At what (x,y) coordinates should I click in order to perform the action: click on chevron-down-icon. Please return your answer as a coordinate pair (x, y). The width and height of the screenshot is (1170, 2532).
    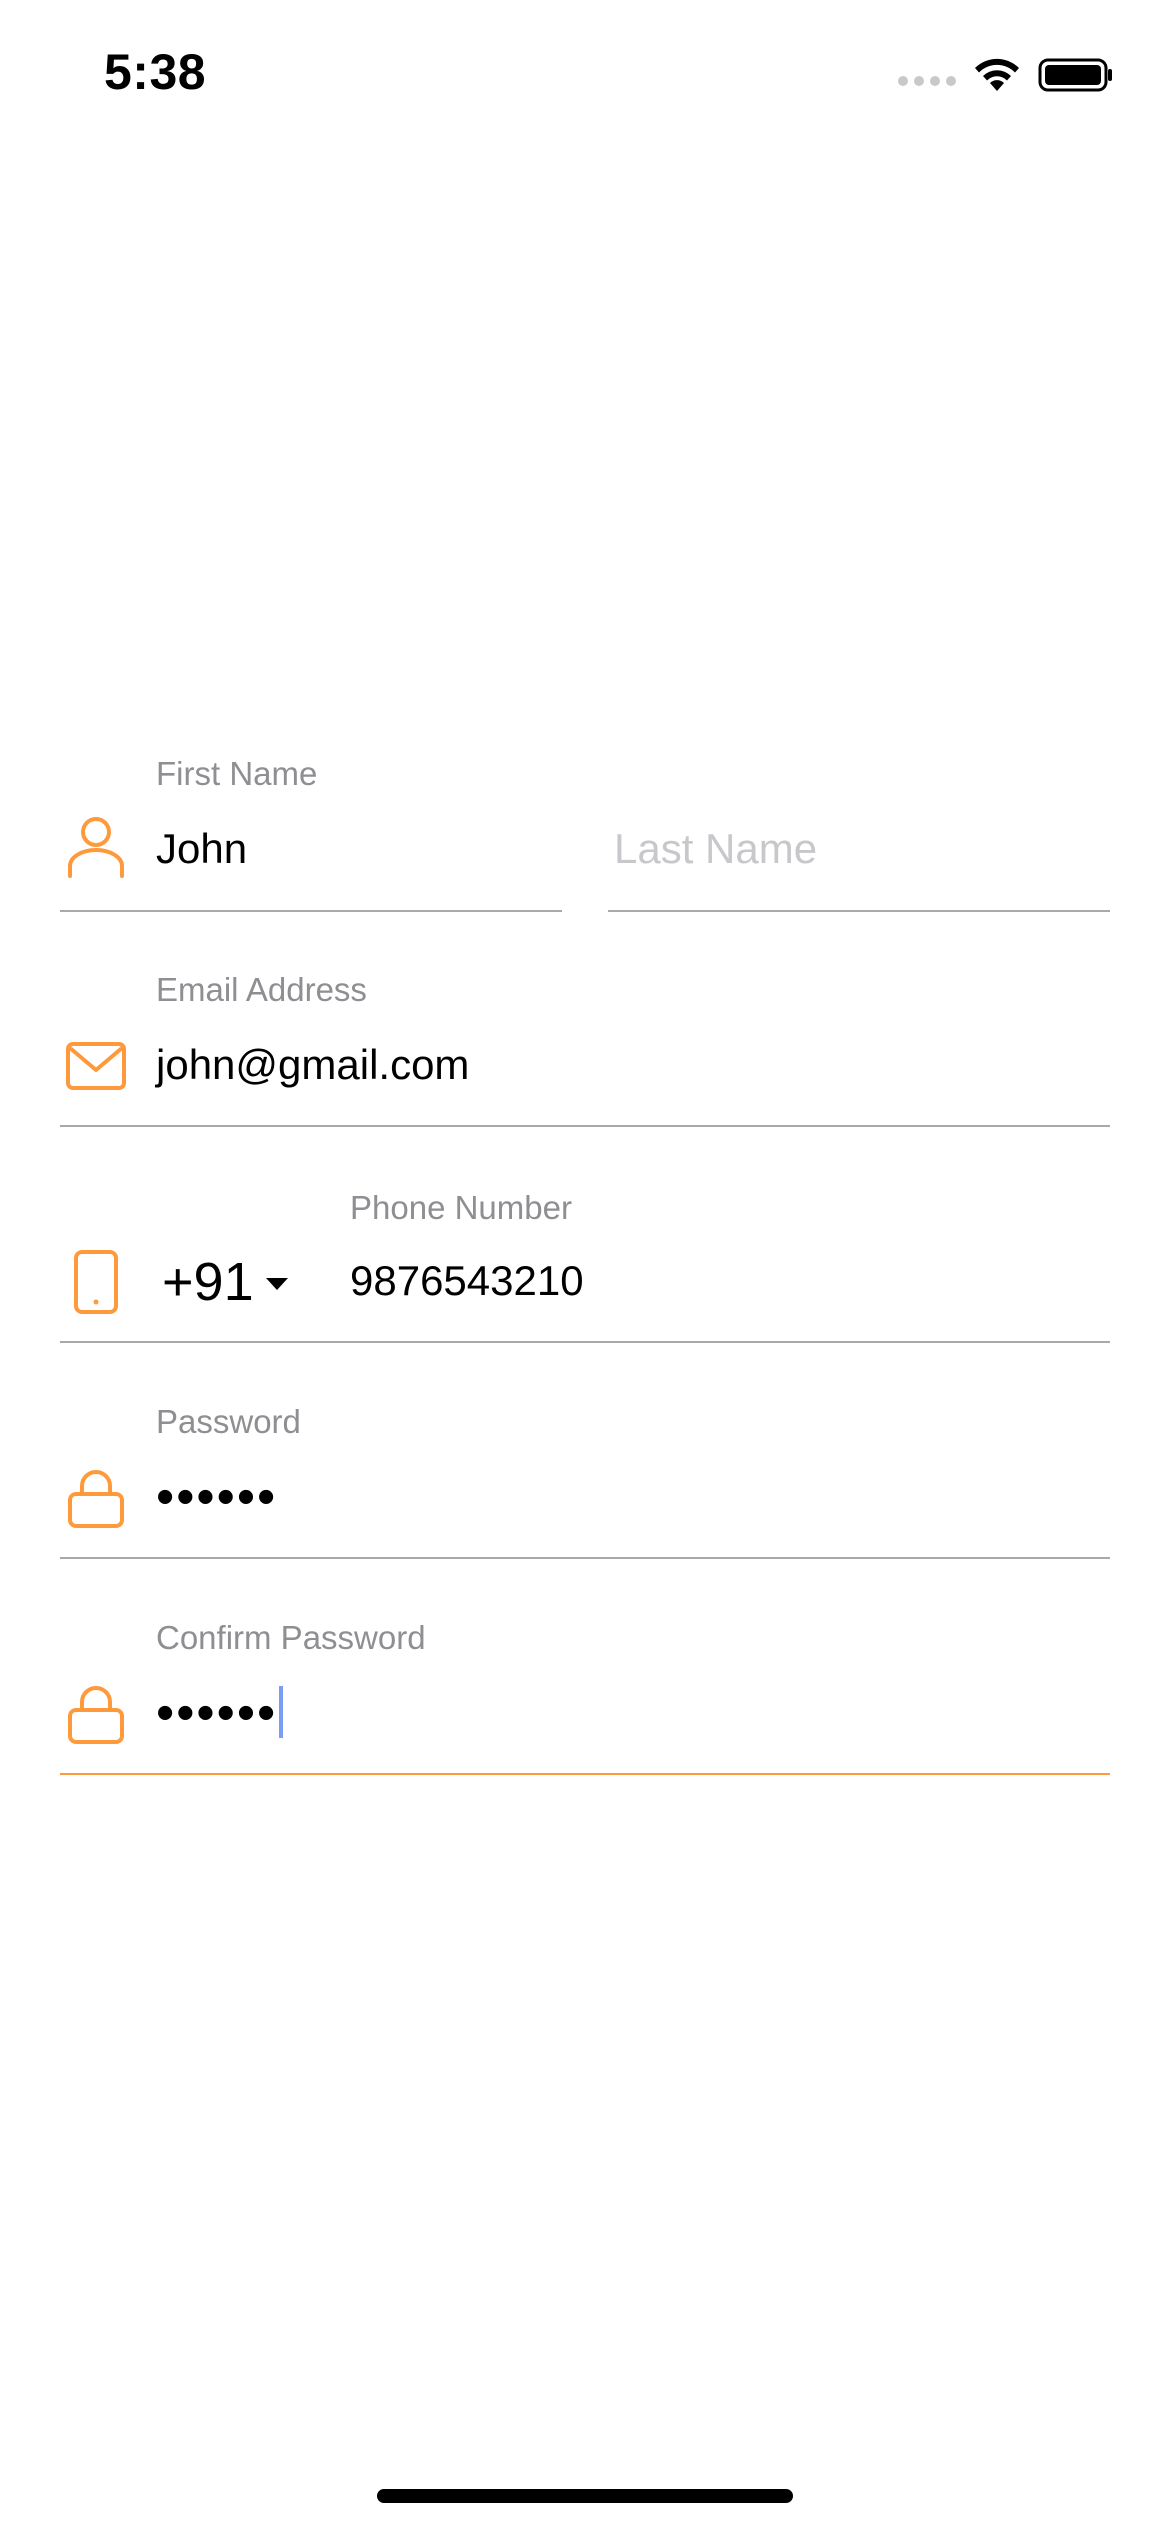
    Looking at the image, I should click on (276, 1284).